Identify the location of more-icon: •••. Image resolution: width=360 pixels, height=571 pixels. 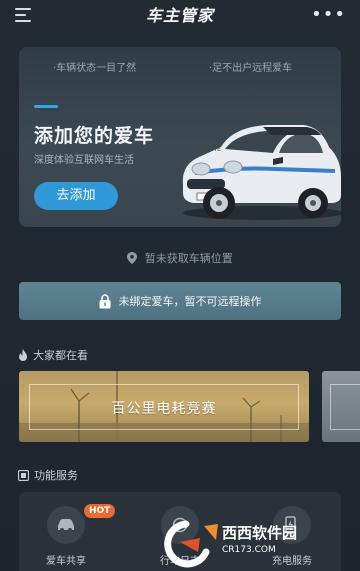
(328, 14).